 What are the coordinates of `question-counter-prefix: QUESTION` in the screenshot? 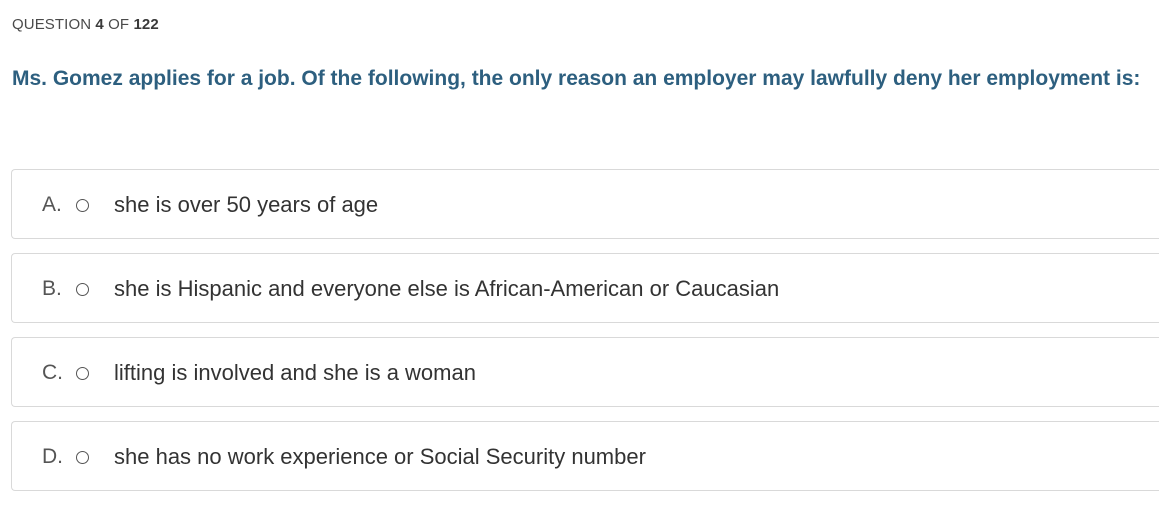 It's located at (52, 24).